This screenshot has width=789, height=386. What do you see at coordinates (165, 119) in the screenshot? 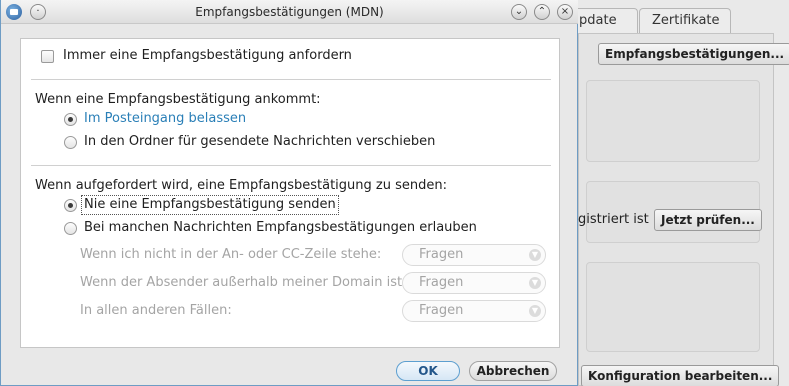
I see `keep-in-inbox-label: Im Posteingang belassen` at bounding box center [165, 119].